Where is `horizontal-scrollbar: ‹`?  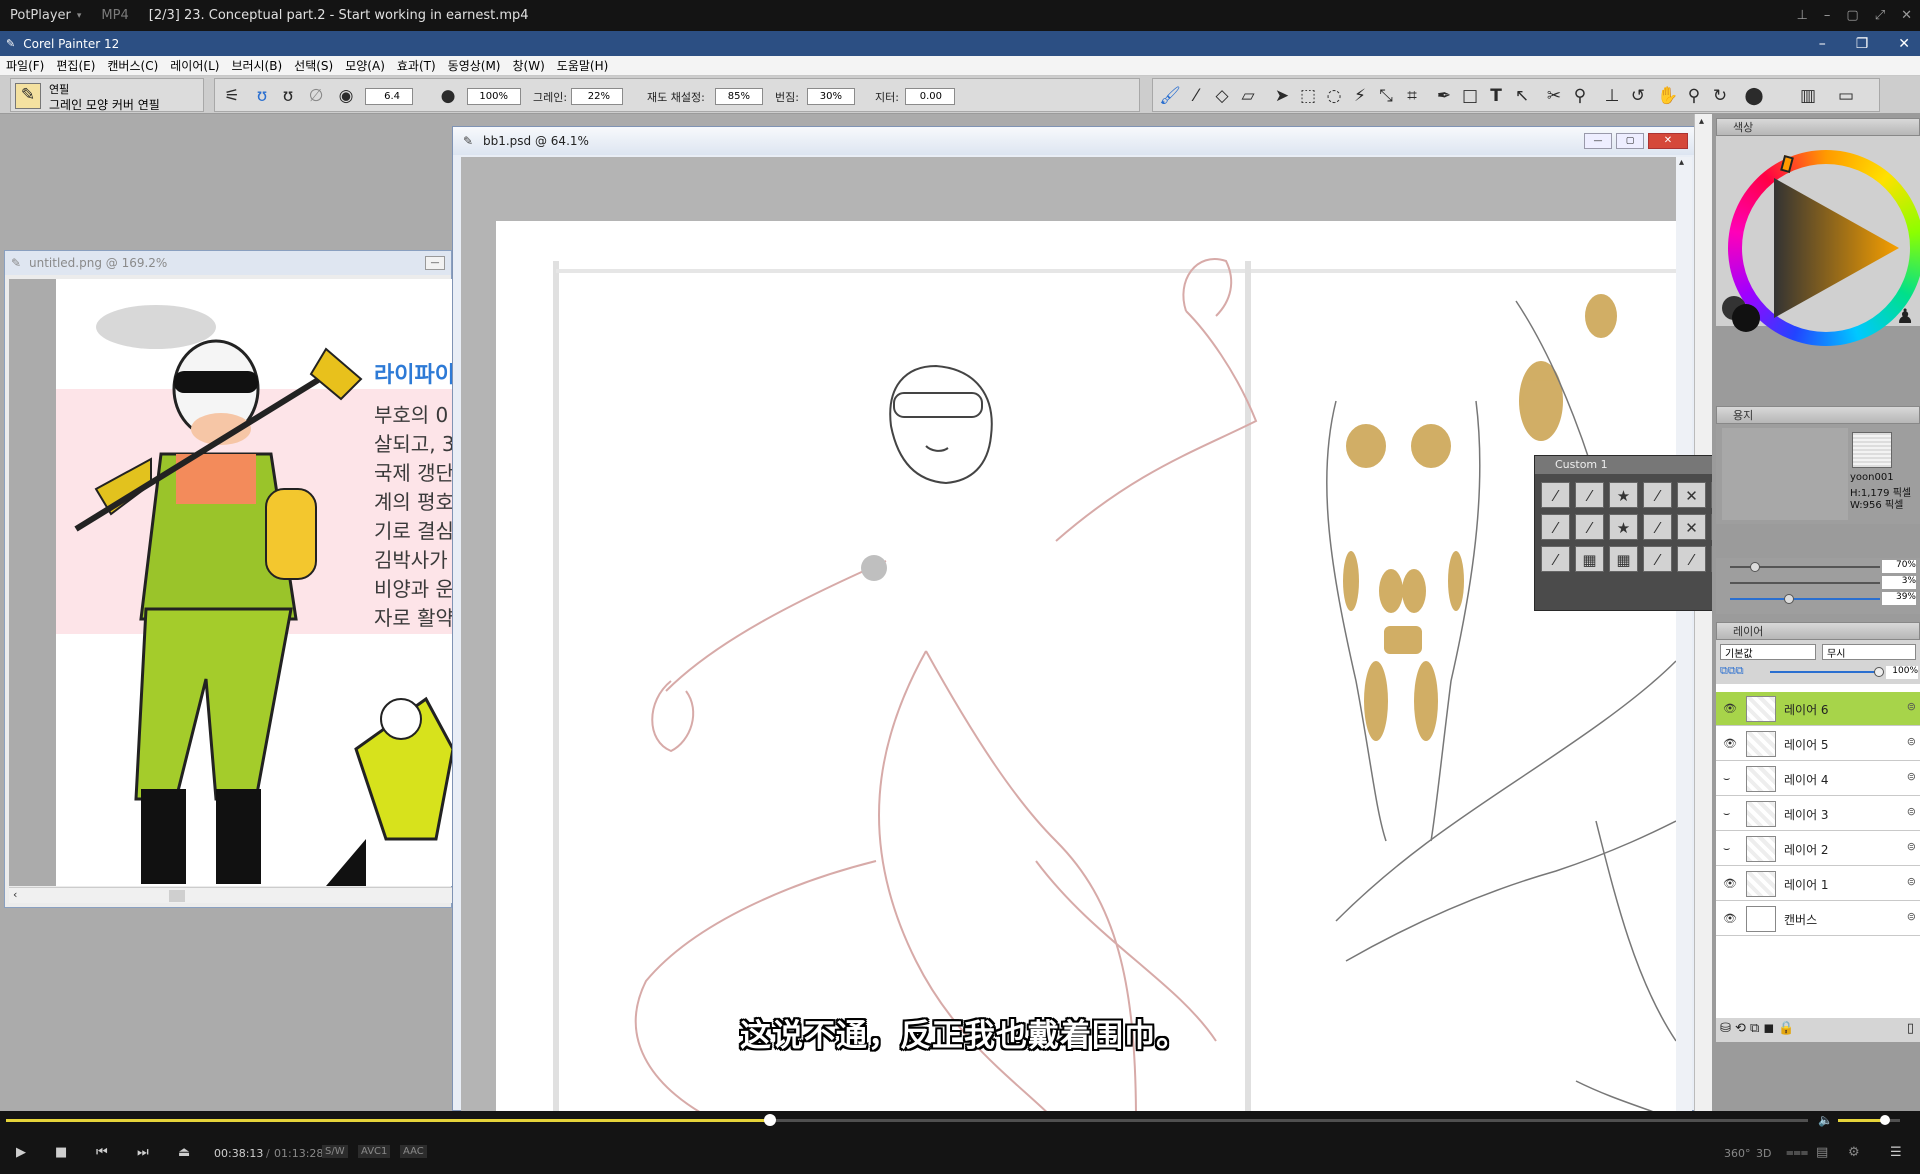
horizontal-scrollbar: ‹ is located at coordinates (231, 895).